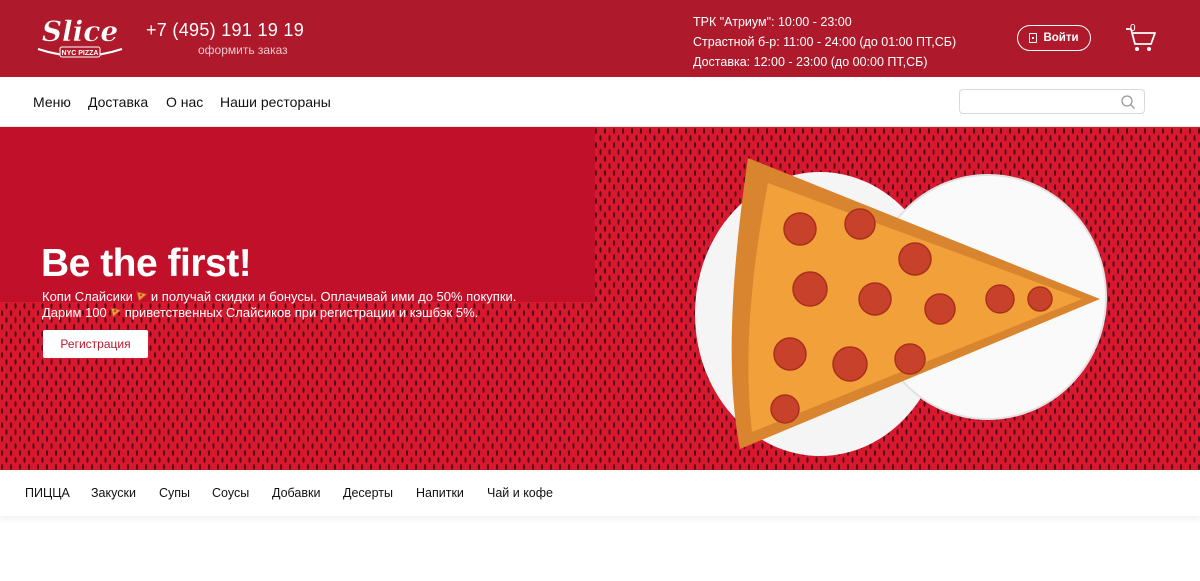 The height and width of the screenshot is (581, 1200). Describe the element at coordinates (80, 31) in the screenshot. I see `logo-text: Slice` at that location.